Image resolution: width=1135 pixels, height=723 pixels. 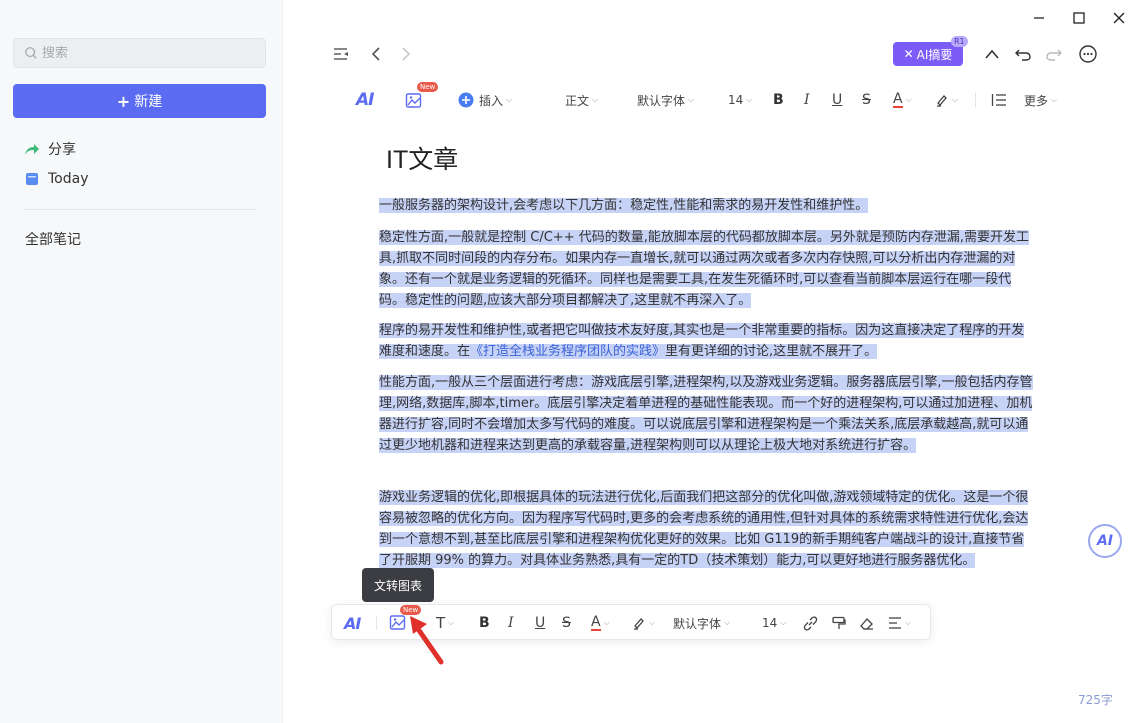 I want to click on close-icon, so click(x=1119, y=18).